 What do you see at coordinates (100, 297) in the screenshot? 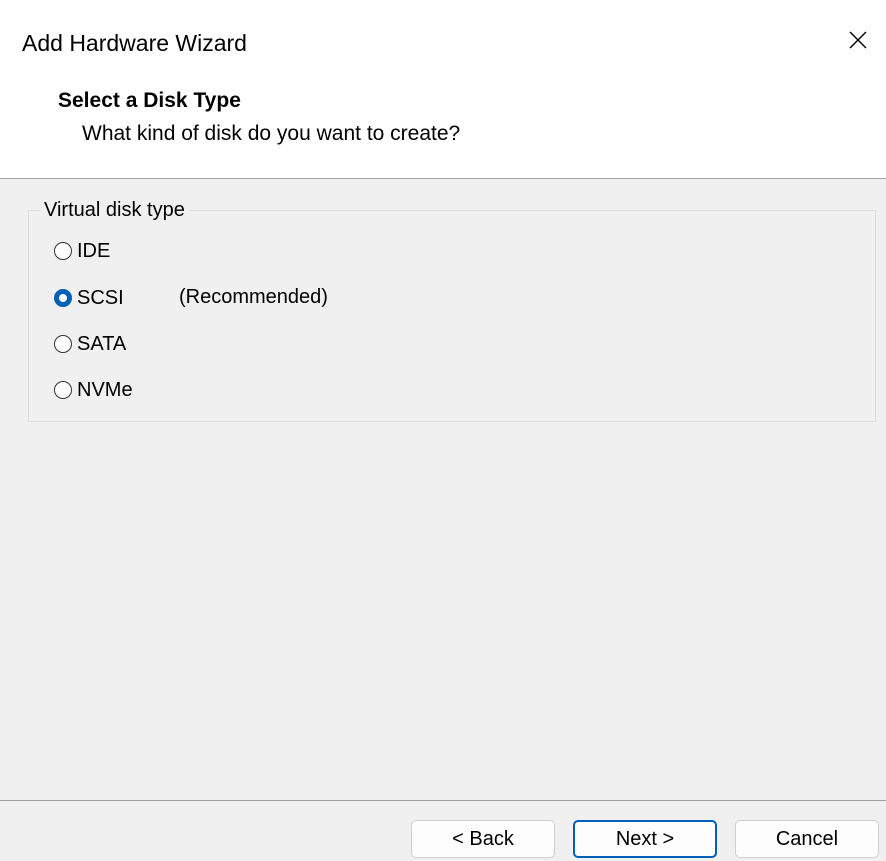
I see `radio-label-scsi: SCSI` at bounding box center [100, 297].